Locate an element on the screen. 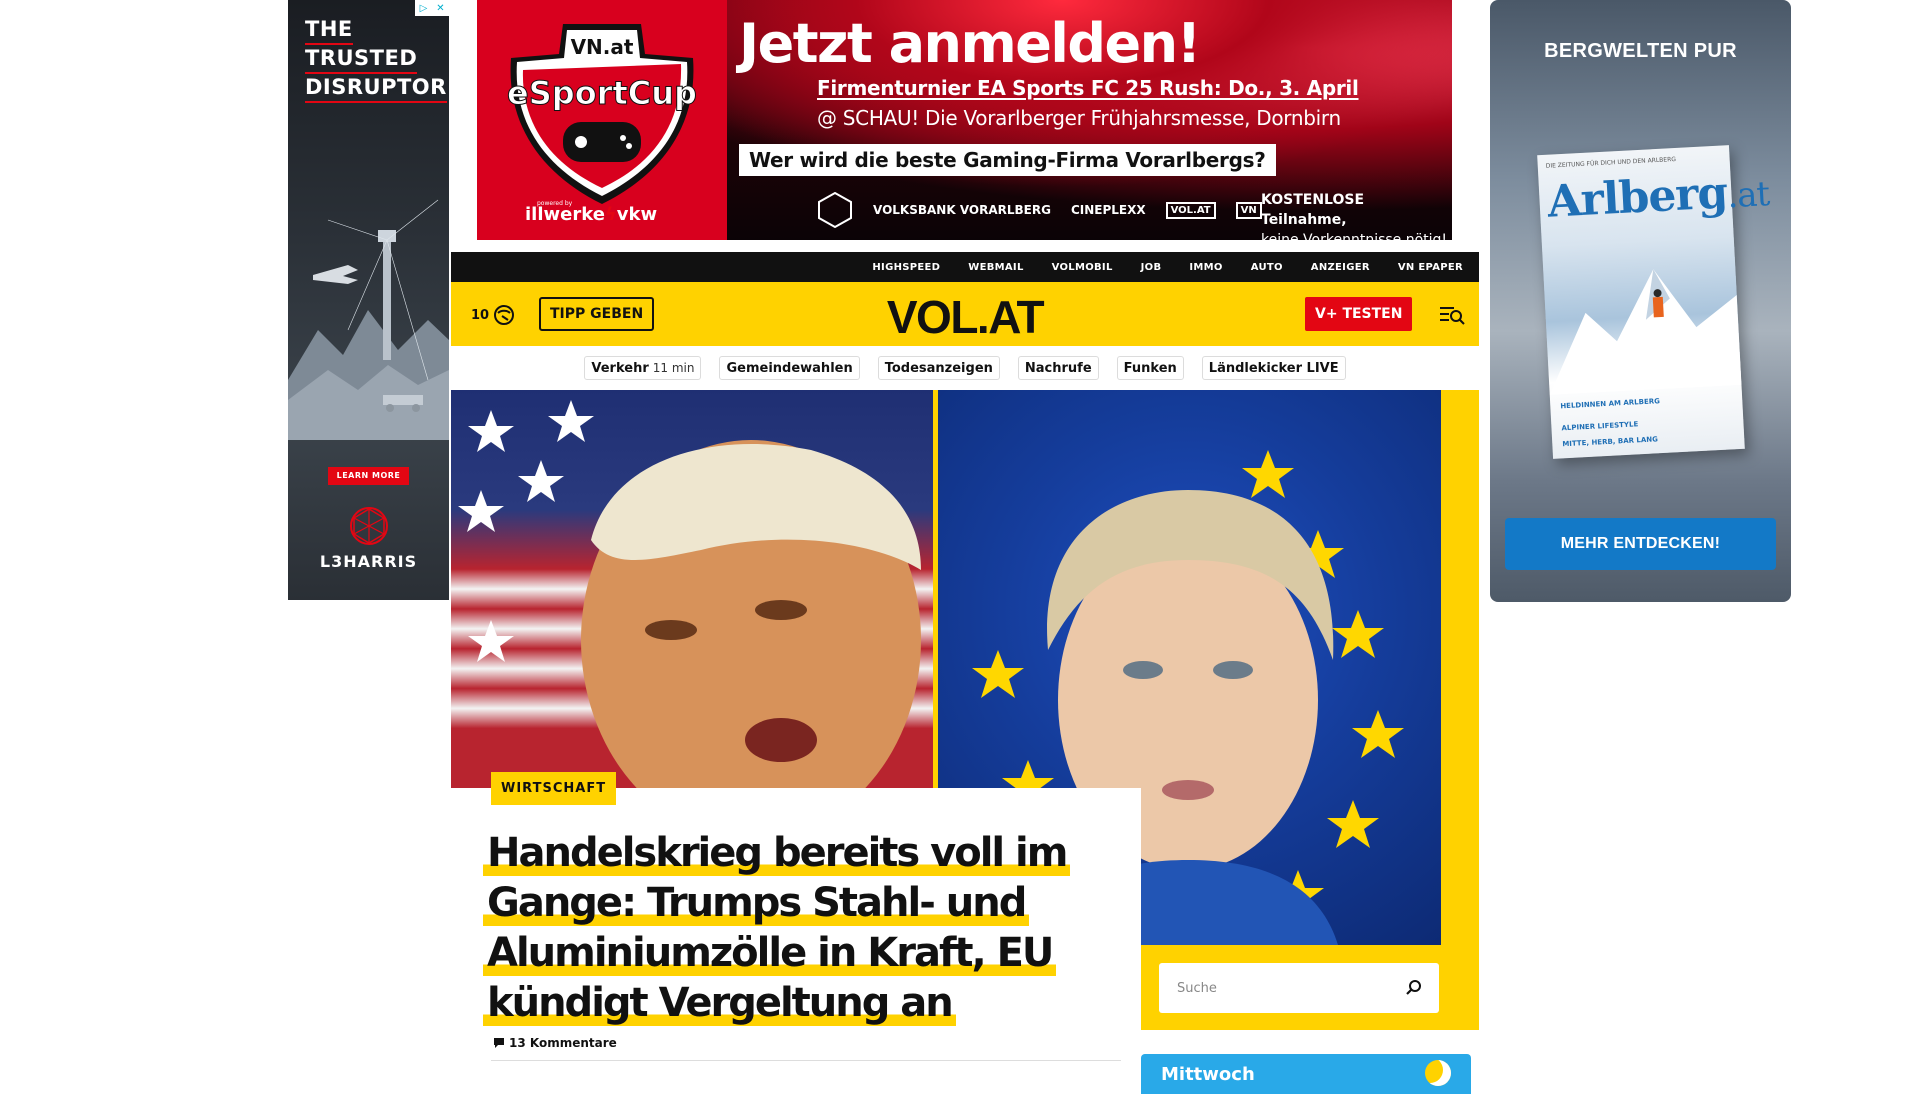 This screenshot has height=1094, width=1920. sponsor-volksbank: VOLKSBANK VORARLBERG is located at coordinates (962, 210).